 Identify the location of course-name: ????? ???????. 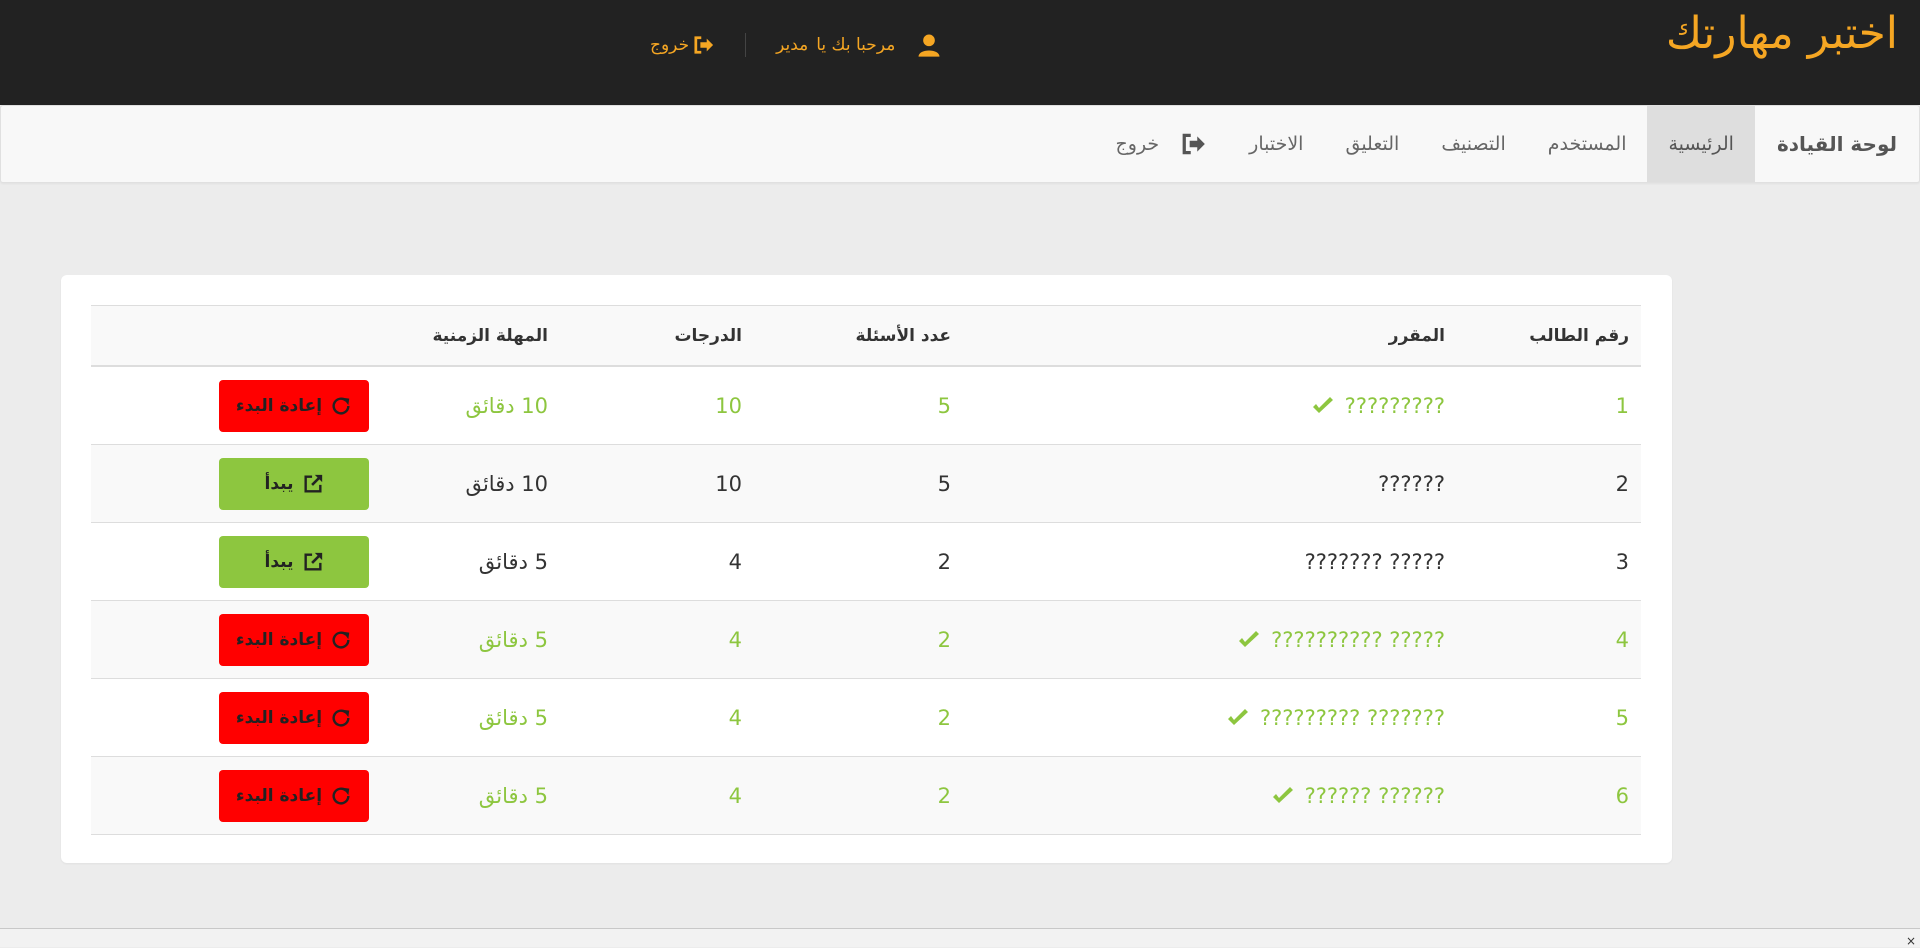
(1374, 561).